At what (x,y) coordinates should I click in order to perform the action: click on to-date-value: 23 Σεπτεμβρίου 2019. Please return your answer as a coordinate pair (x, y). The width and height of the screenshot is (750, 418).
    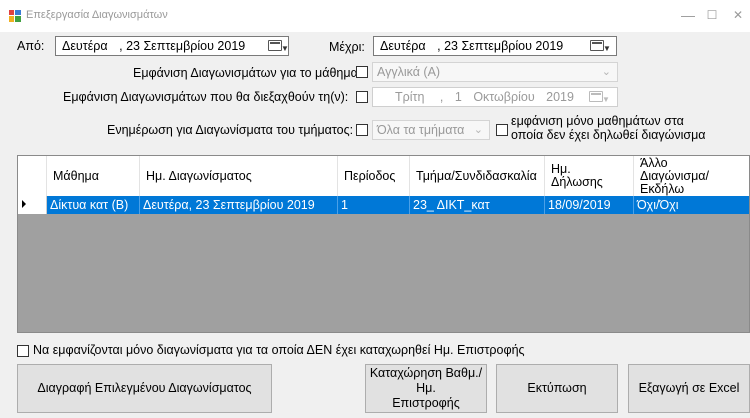
    Looking at the image, I should click on (504, 46).